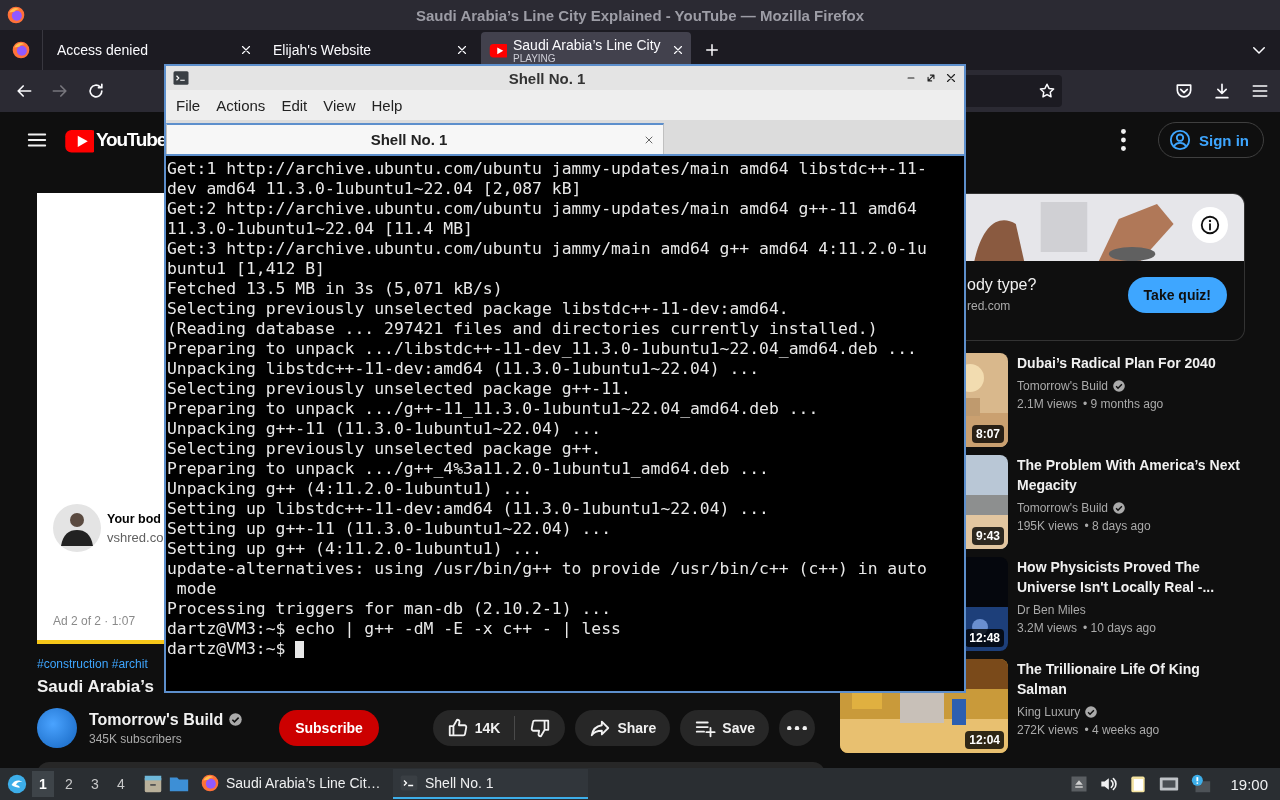  Describe the element at coordinates (540, 728) in the screenshot. I see `thumbs-down-icon` at that location.